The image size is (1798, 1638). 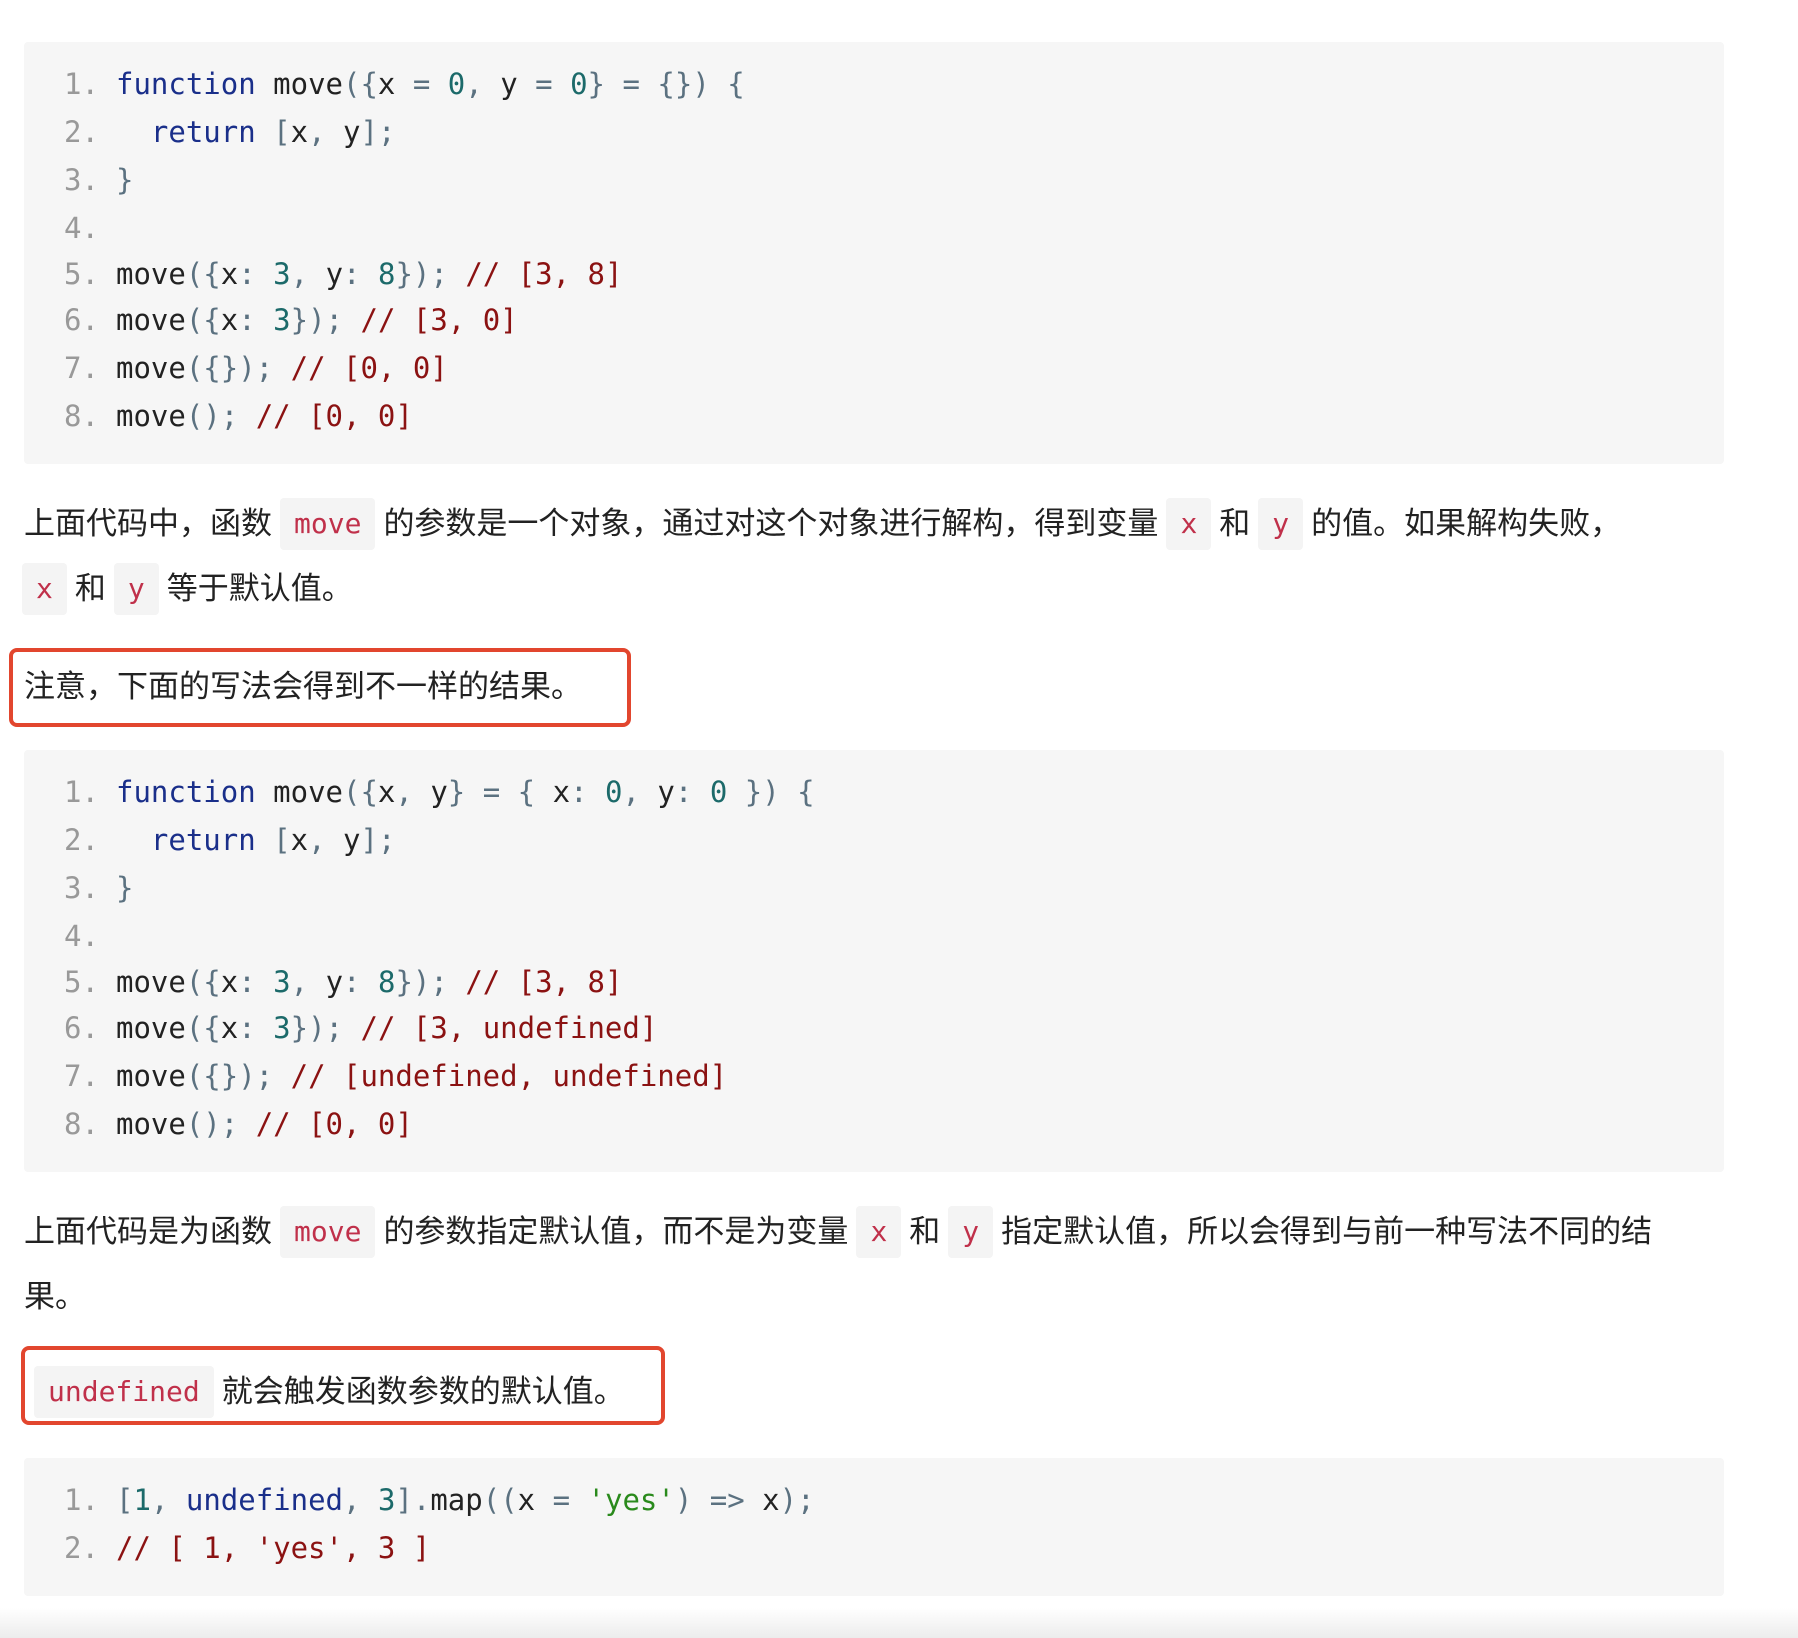 What do you see at coordinates (183, 589) in the screenshot?
I see `paragraph-1-line-2: x 和 y 等于默认值。` at bounding box center [183, 589].